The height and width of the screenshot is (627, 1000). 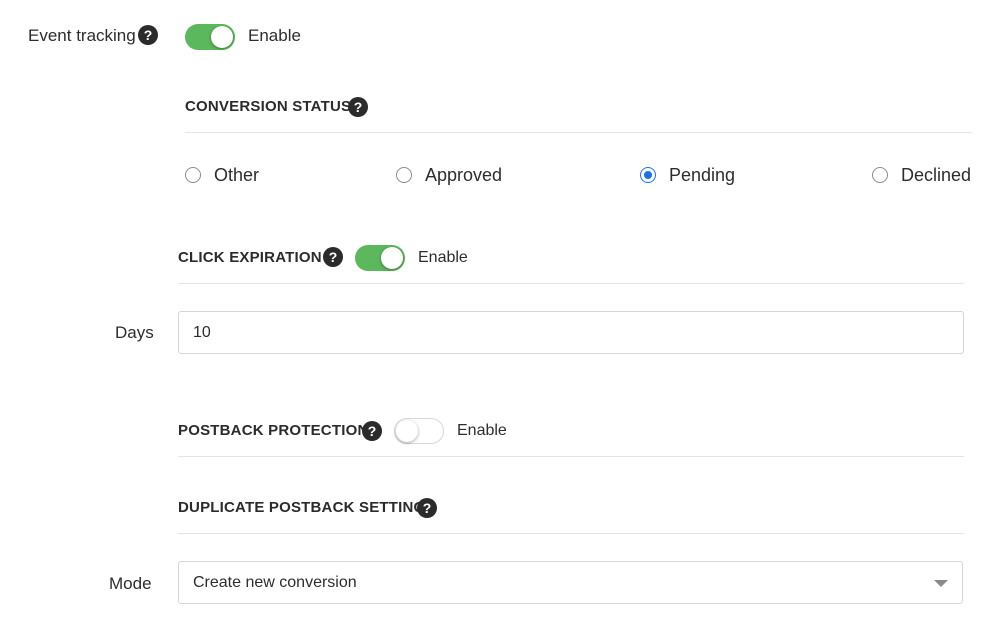 I want to click on postback-protection-help-icon: ?, so click(x=372, y=431).